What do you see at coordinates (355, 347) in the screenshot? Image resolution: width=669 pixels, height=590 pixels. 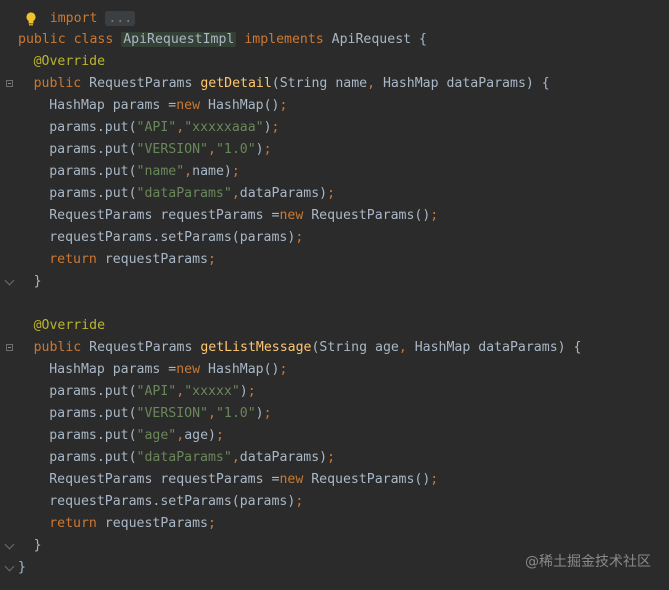 I see `code-token: (String age` at bounding box center [355, 347].